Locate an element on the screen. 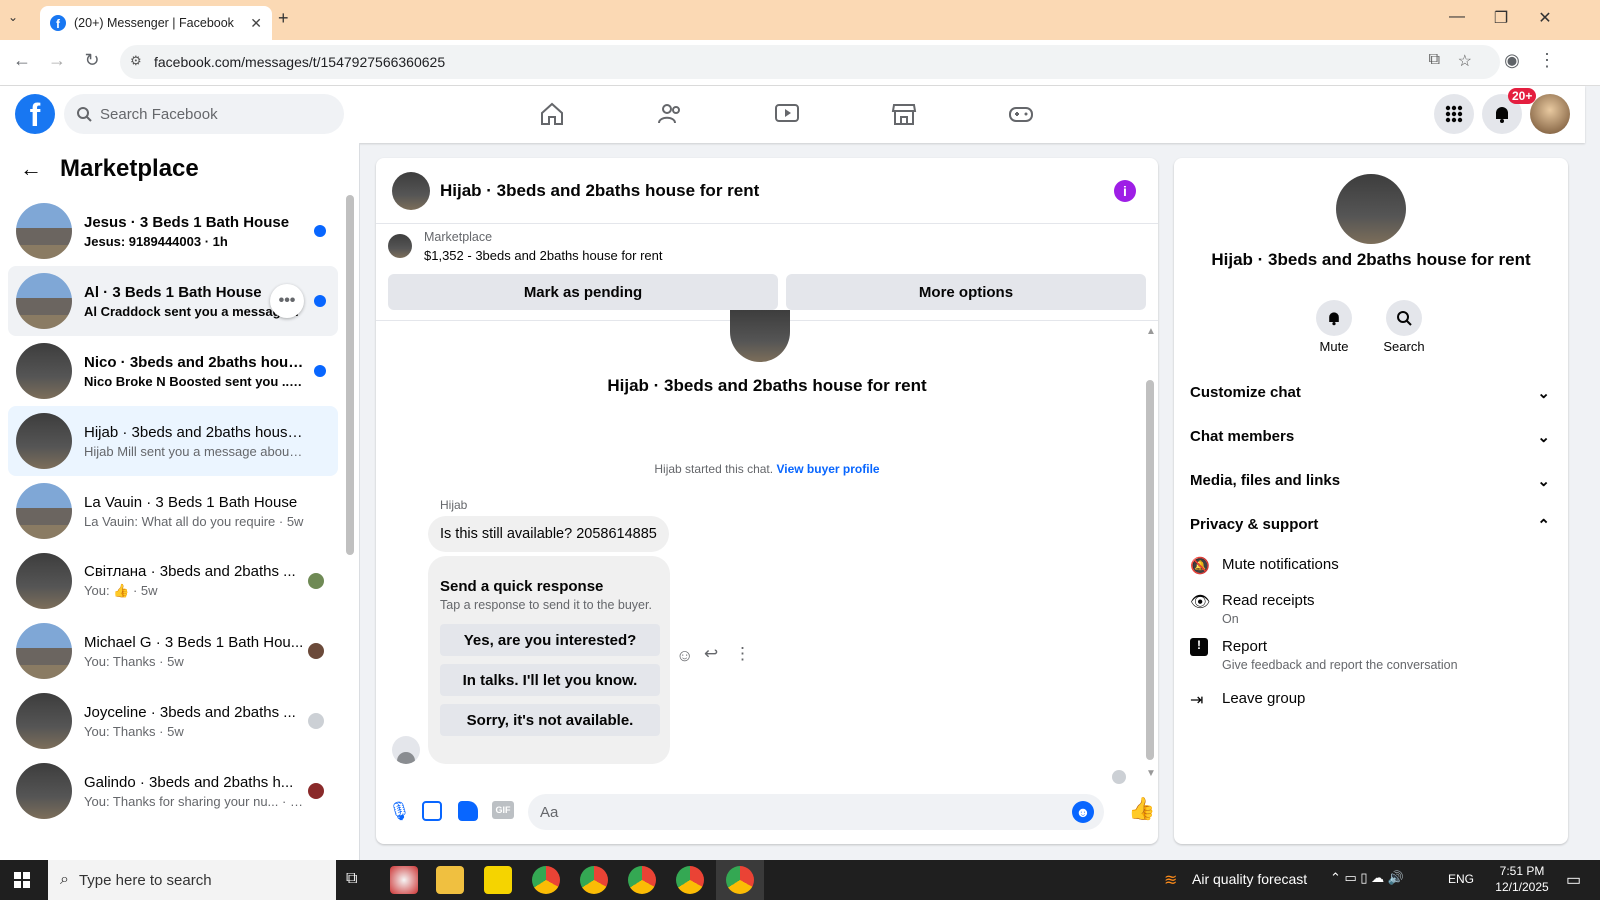  section-label: Privacy & support is located at coordinates (1254, 524).